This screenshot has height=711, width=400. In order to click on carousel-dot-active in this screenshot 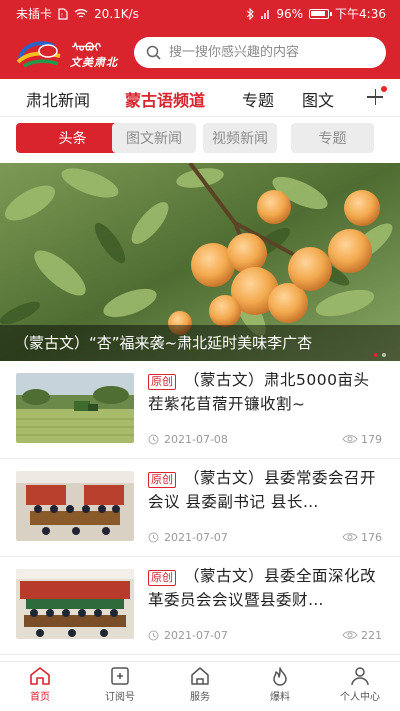, I will do `click(376, 355)`.